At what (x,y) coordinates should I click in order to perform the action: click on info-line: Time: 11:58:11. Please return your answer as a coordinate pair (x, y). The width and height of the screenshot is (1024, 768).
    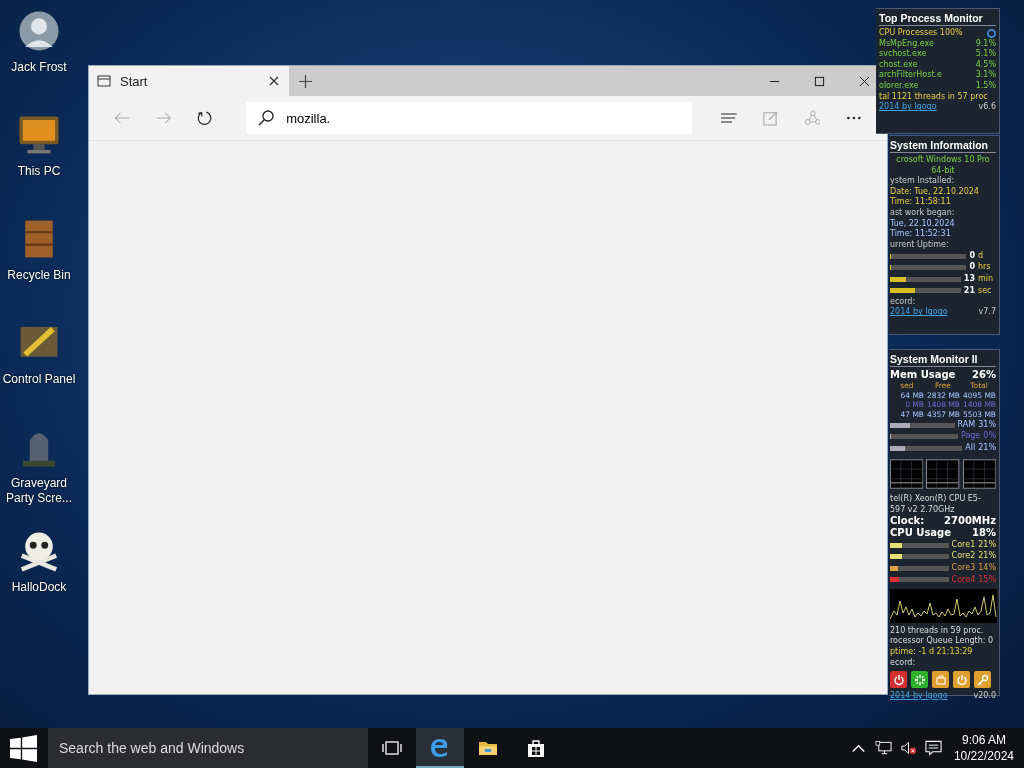
    Looking at the image, I should click on (921, 202).